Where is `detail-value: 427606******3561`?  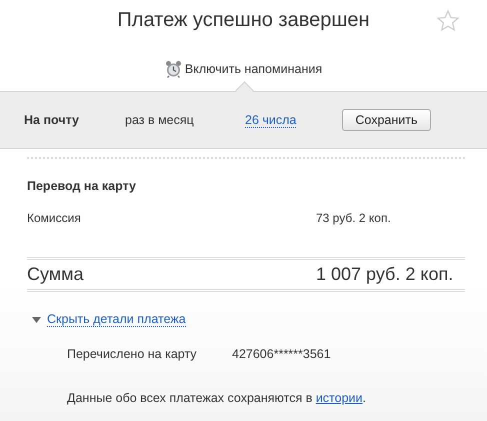
detail-value: 427606******3561 is located at coordinates (281, 354).